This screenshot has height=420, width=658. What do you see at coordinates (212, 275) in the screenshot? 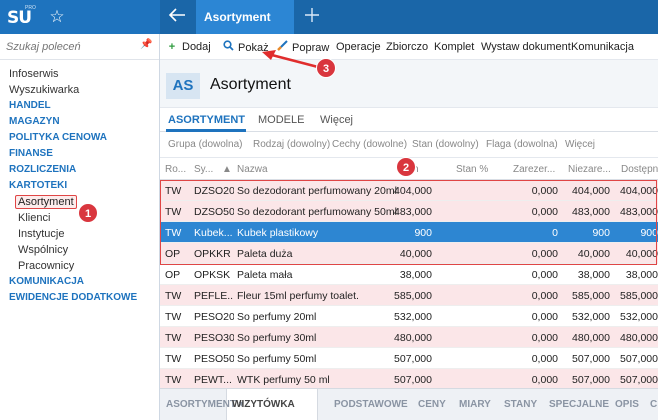
I see `cell-sy: OPKSK` at bounding box center [212, 275].